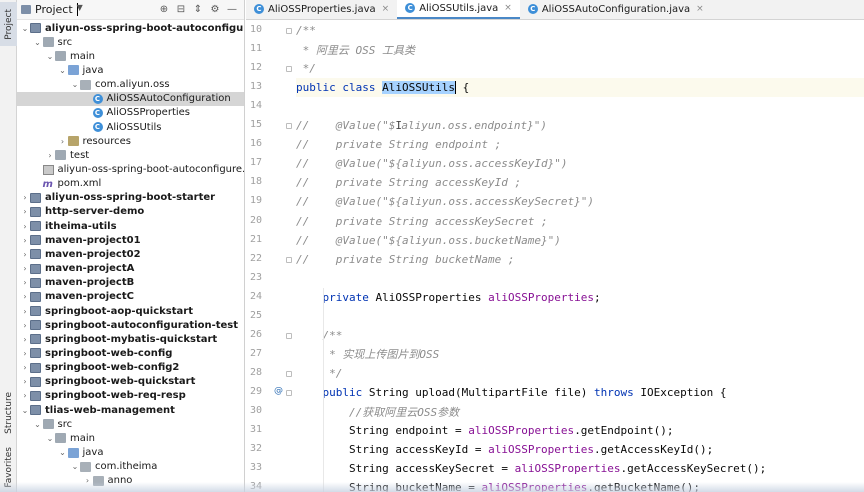 The width and height of the screenshot is (864, 492). I want to click on tree-item: ⌄ tlias-web-management, so click(130, 410).